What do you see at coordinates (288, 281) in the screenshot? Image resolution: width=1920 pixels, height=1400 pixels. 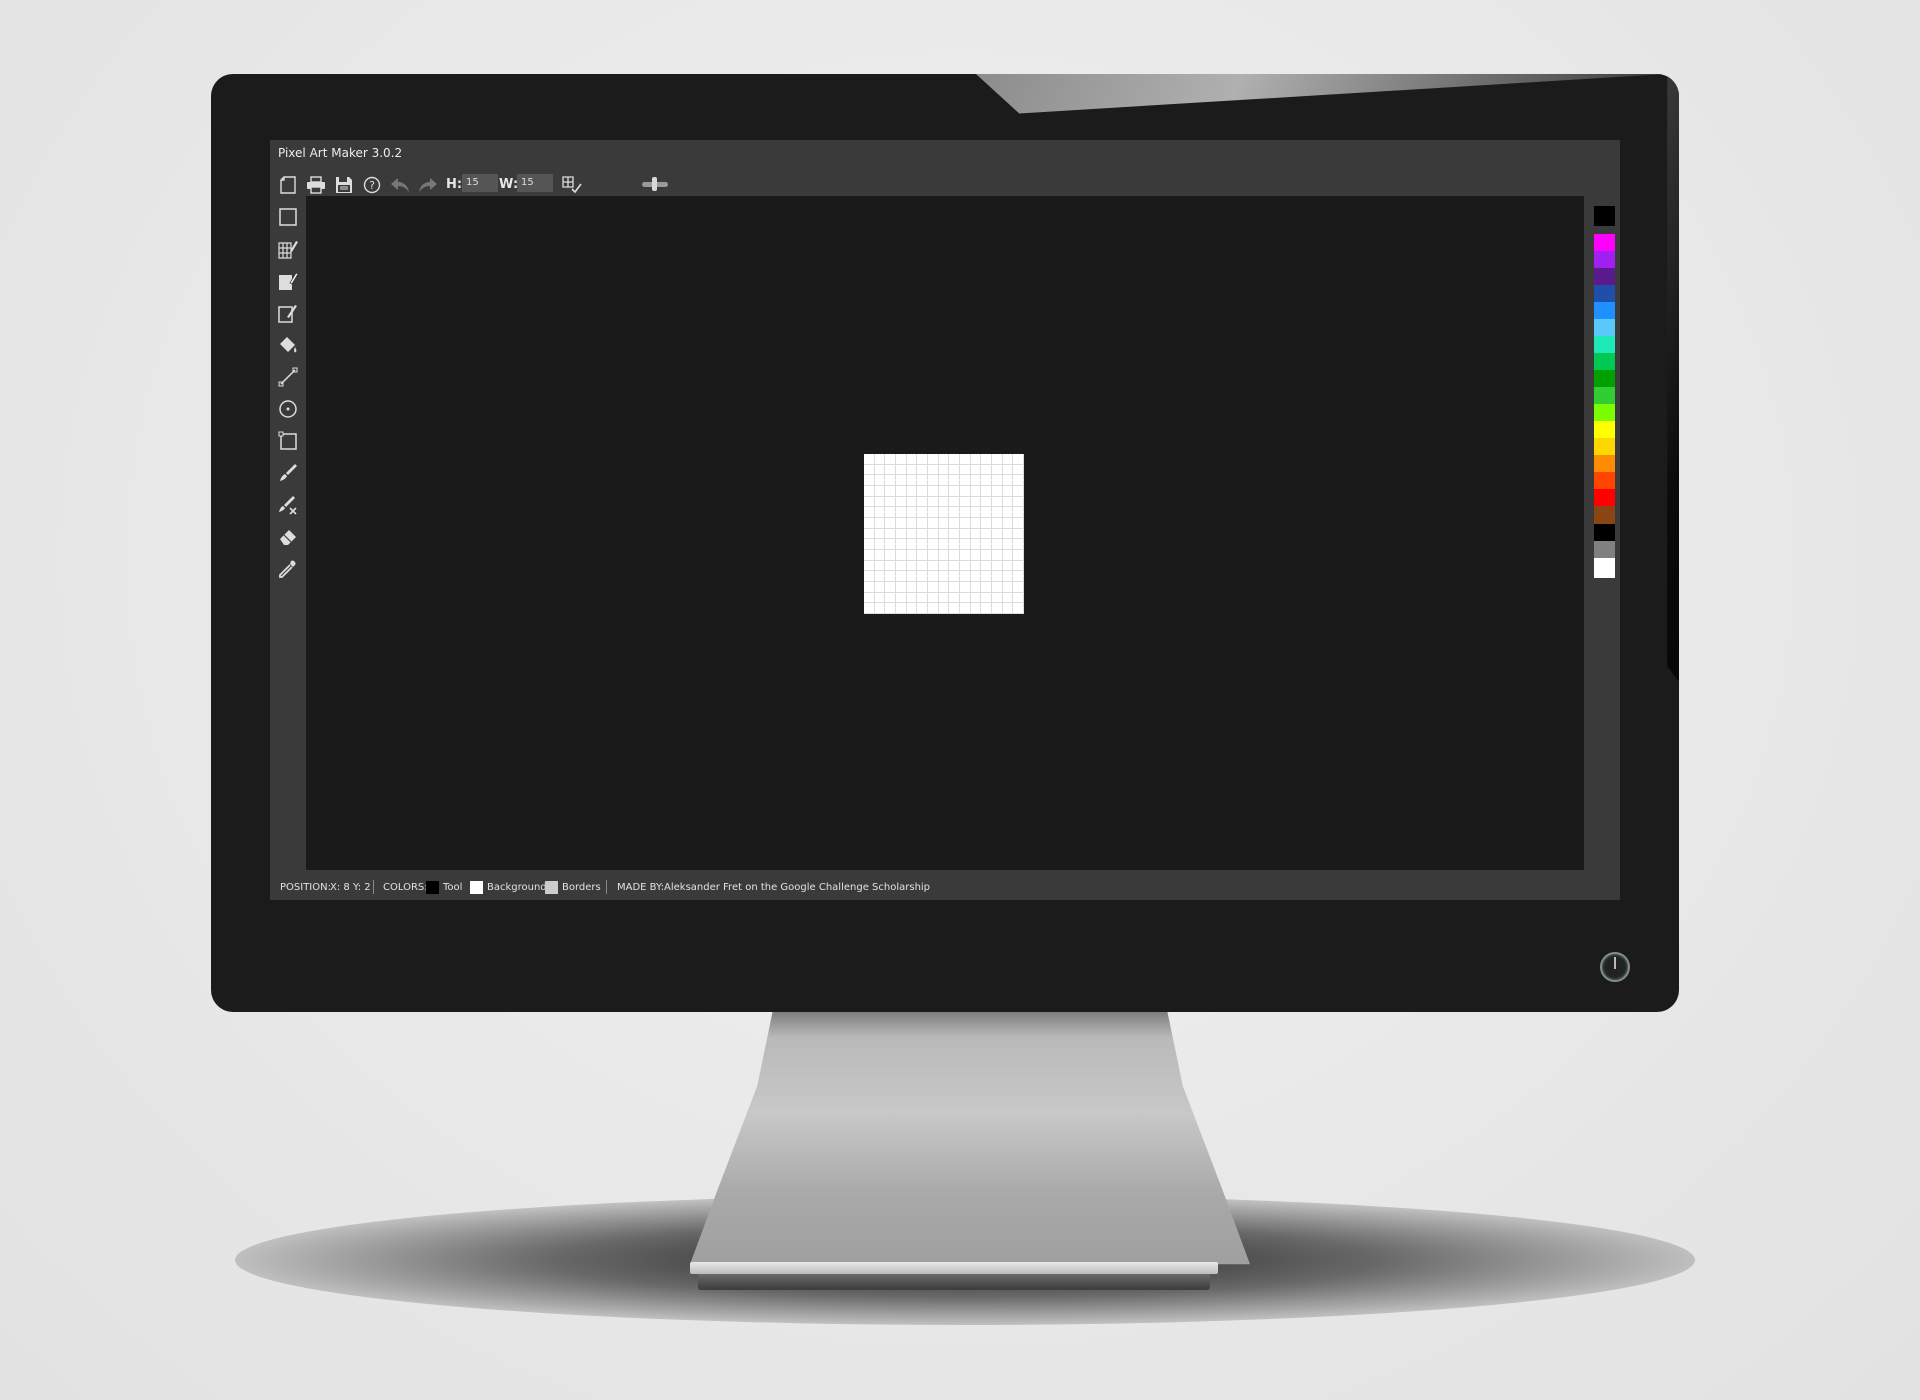 I see `fill-brush-tool` at bounding box center [288, 281].